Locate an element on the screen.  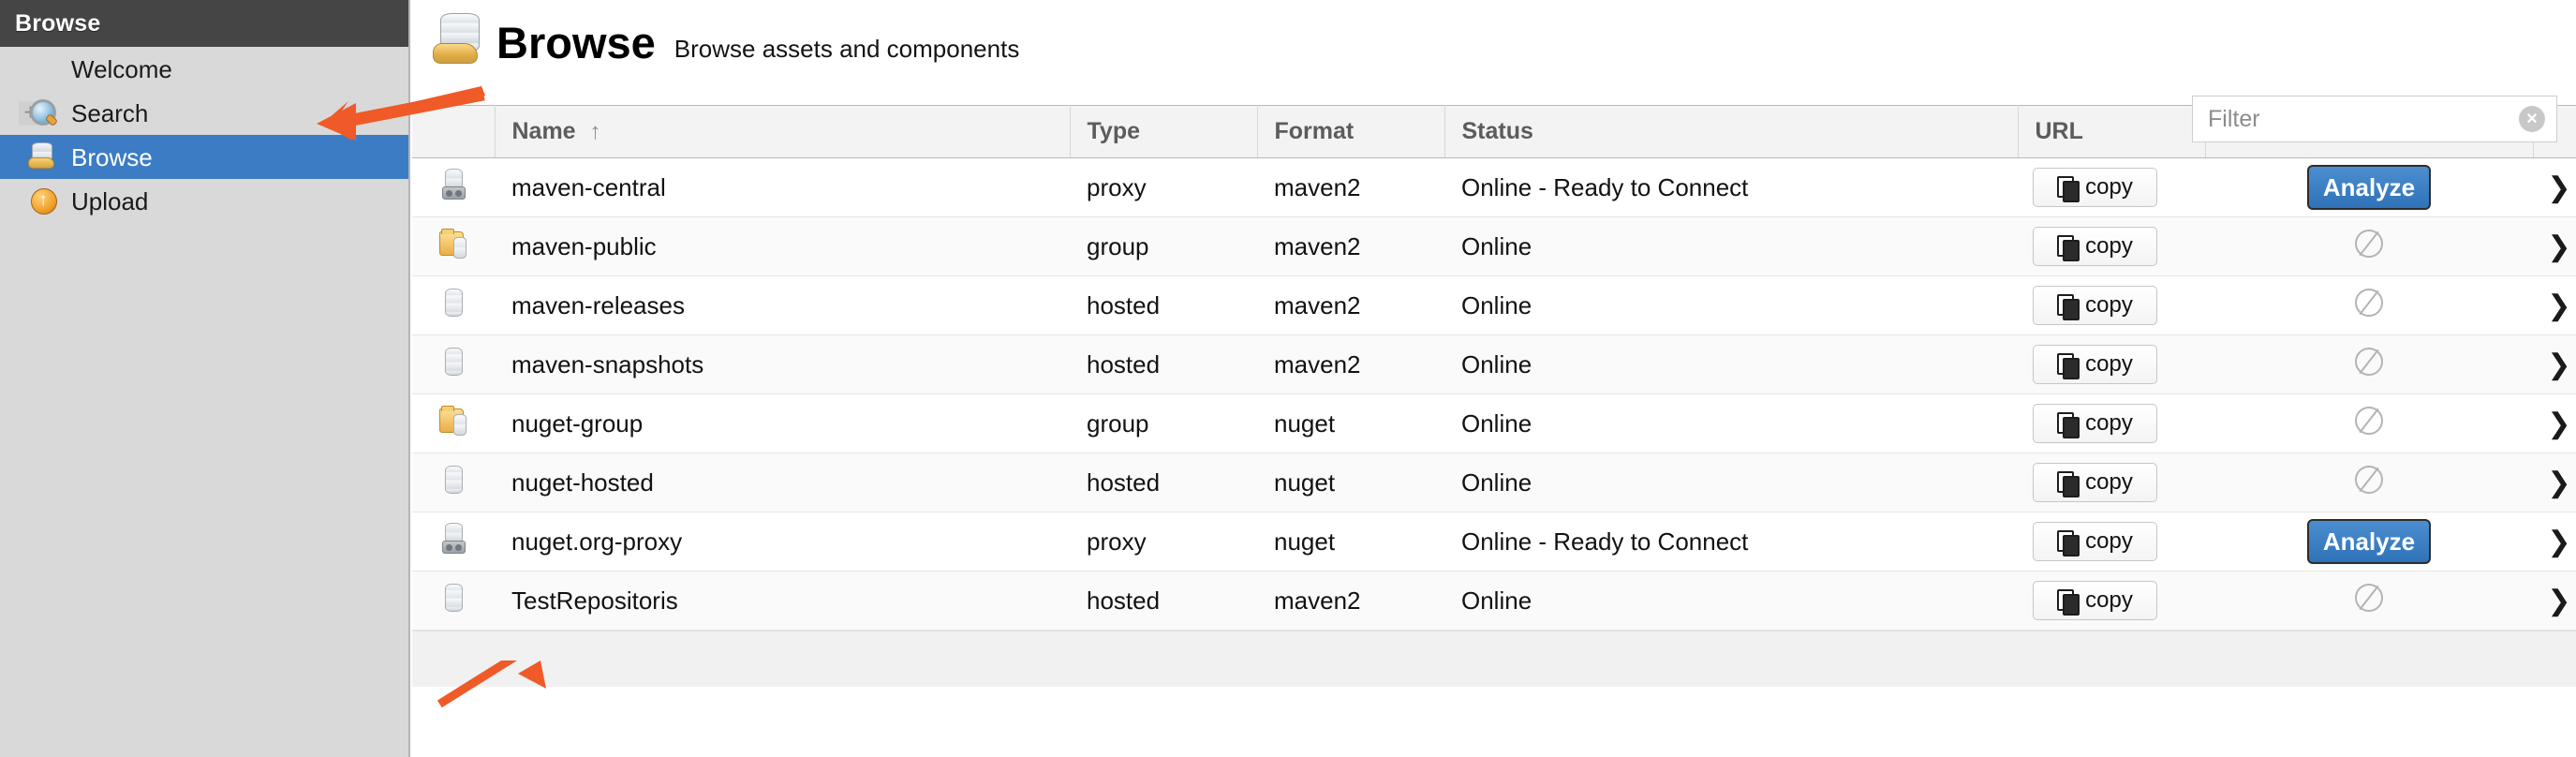
cell-name: TestRepositoris is located at coordinates (782, 601).